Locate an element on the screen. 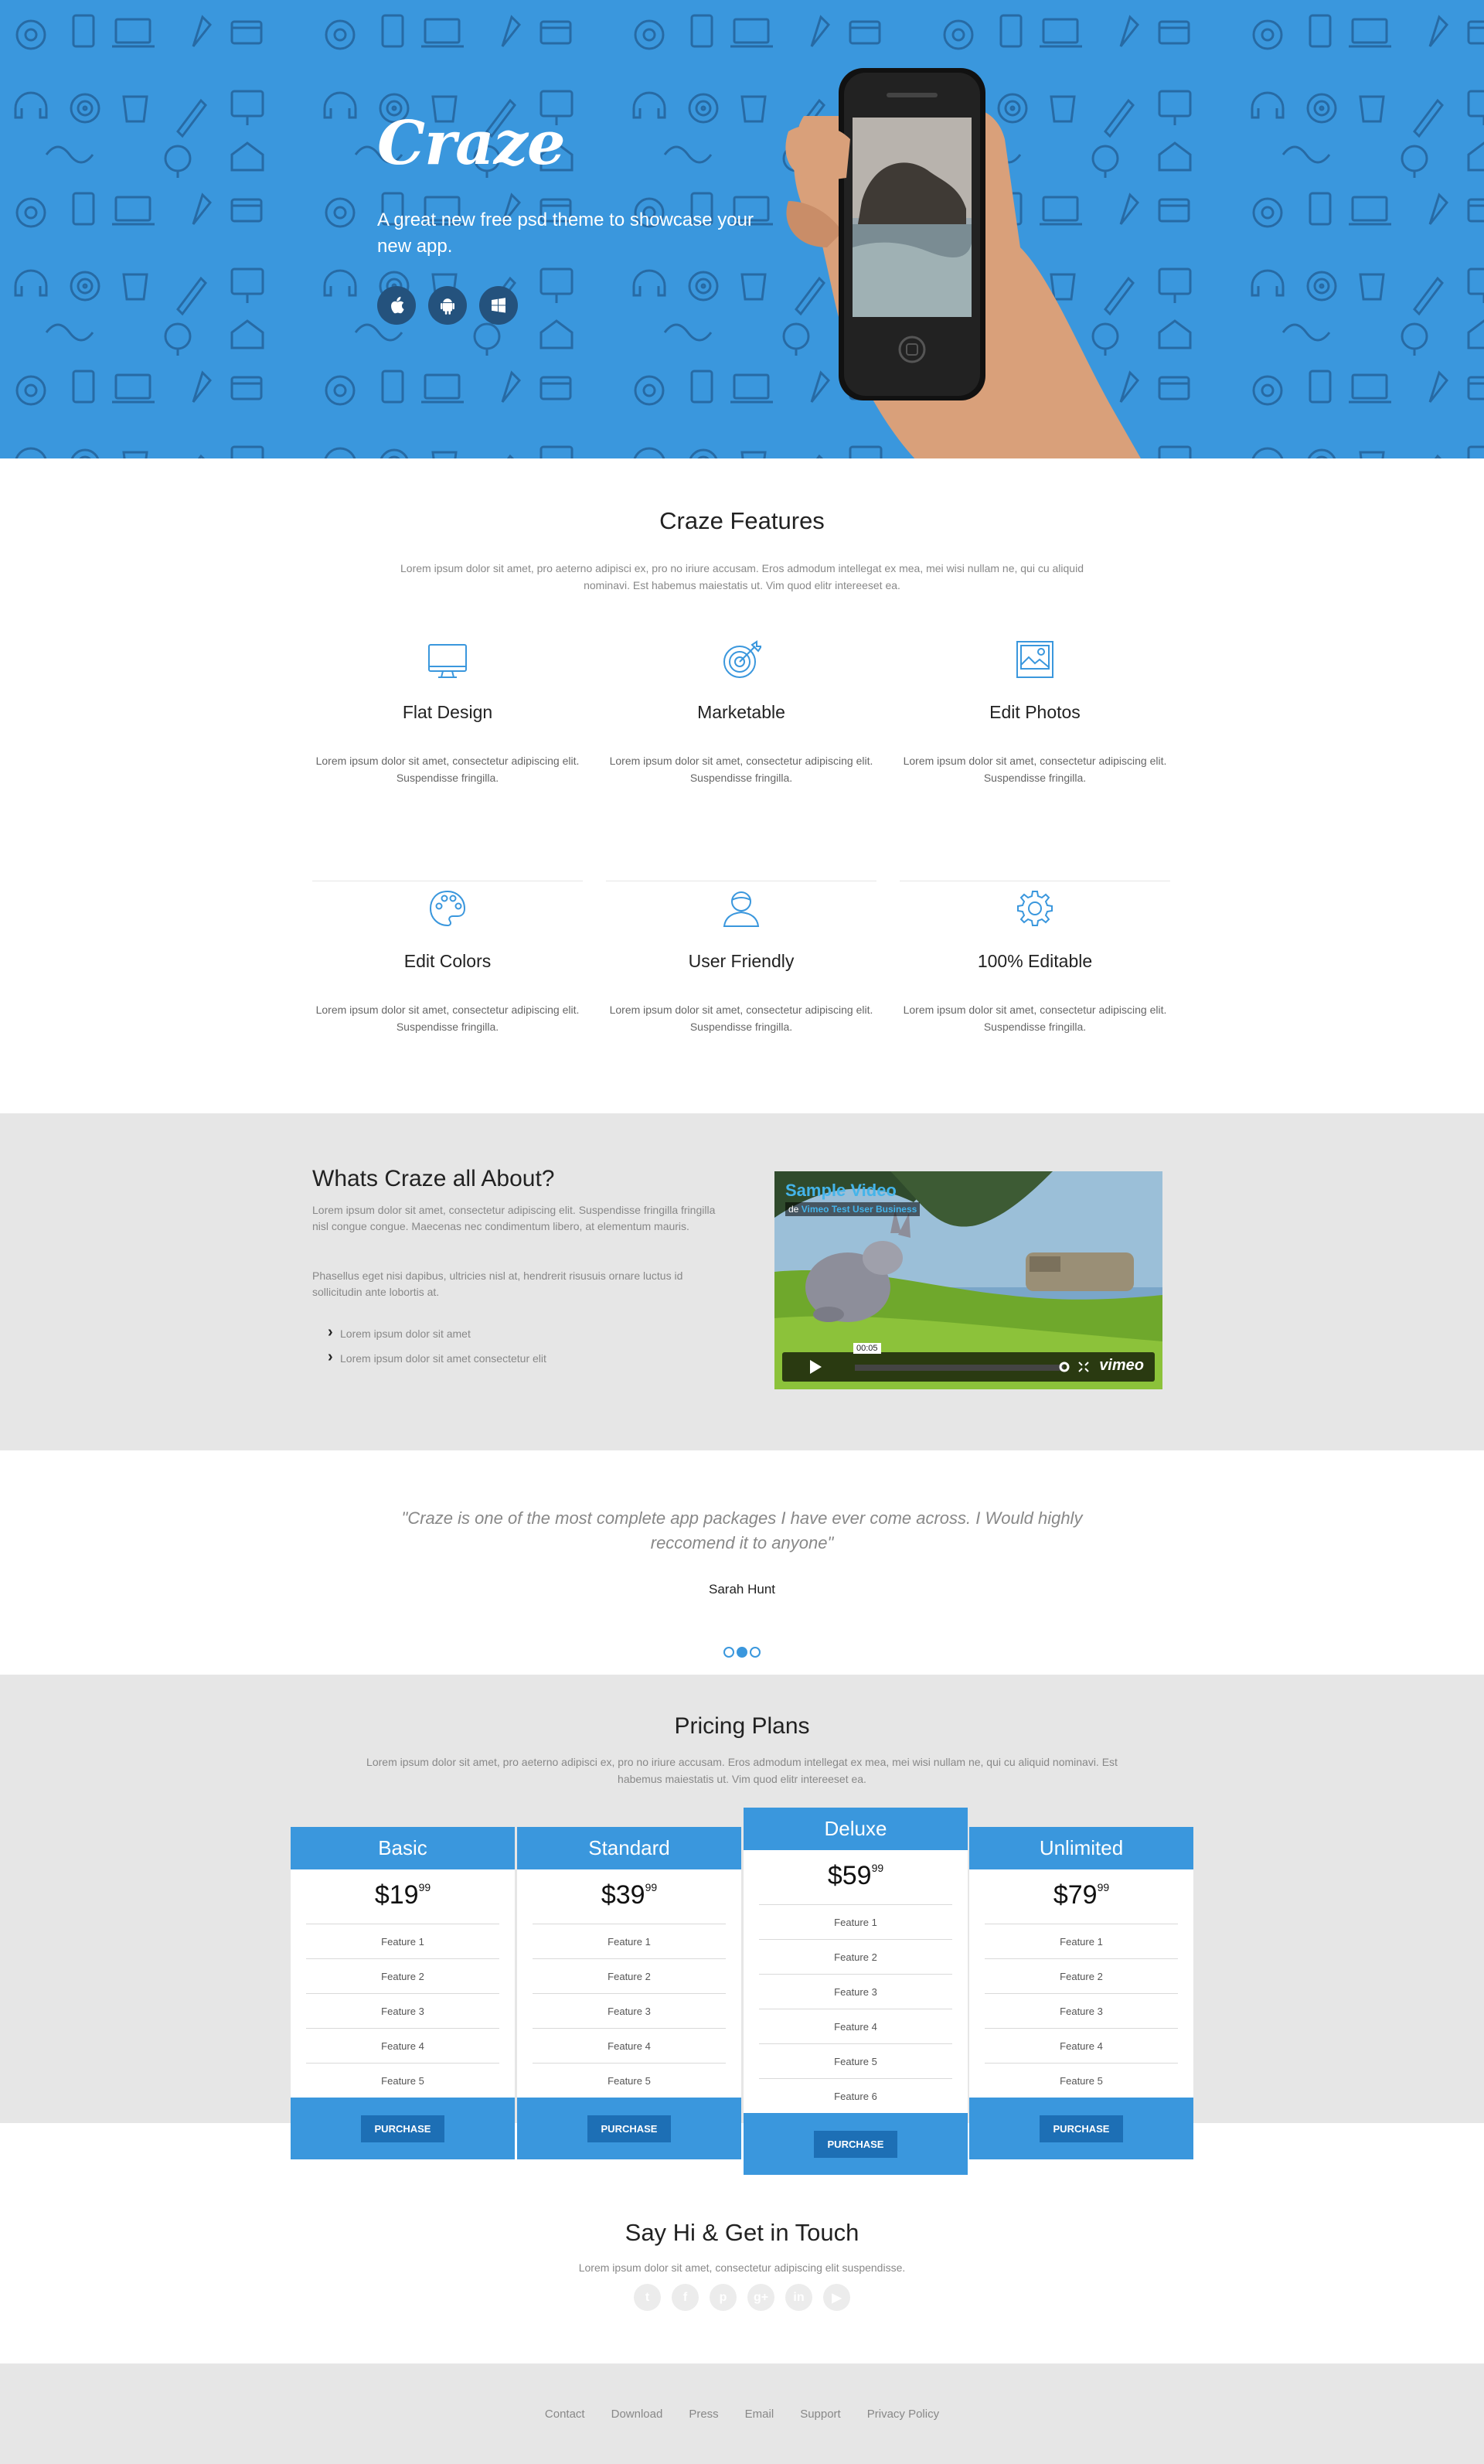 Image resolution: width=1484 pixels, height=2464 pixels. plan-price: $1999 is located at coordinates (402, 1895).